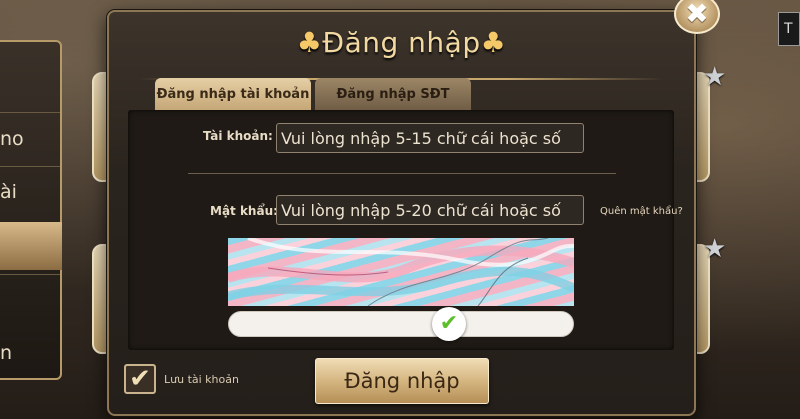 This screenshot has width=800, height=419. I want to click on password-input, so click(430, 210).